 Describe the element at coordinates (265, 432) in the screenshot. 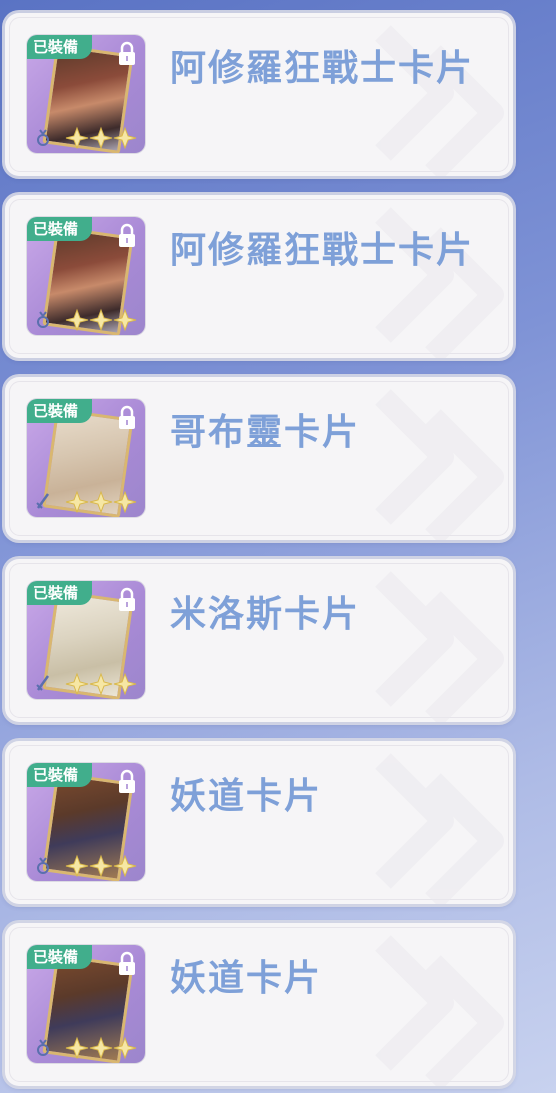

I see `card-name: 哥布靈卡片` at that location.